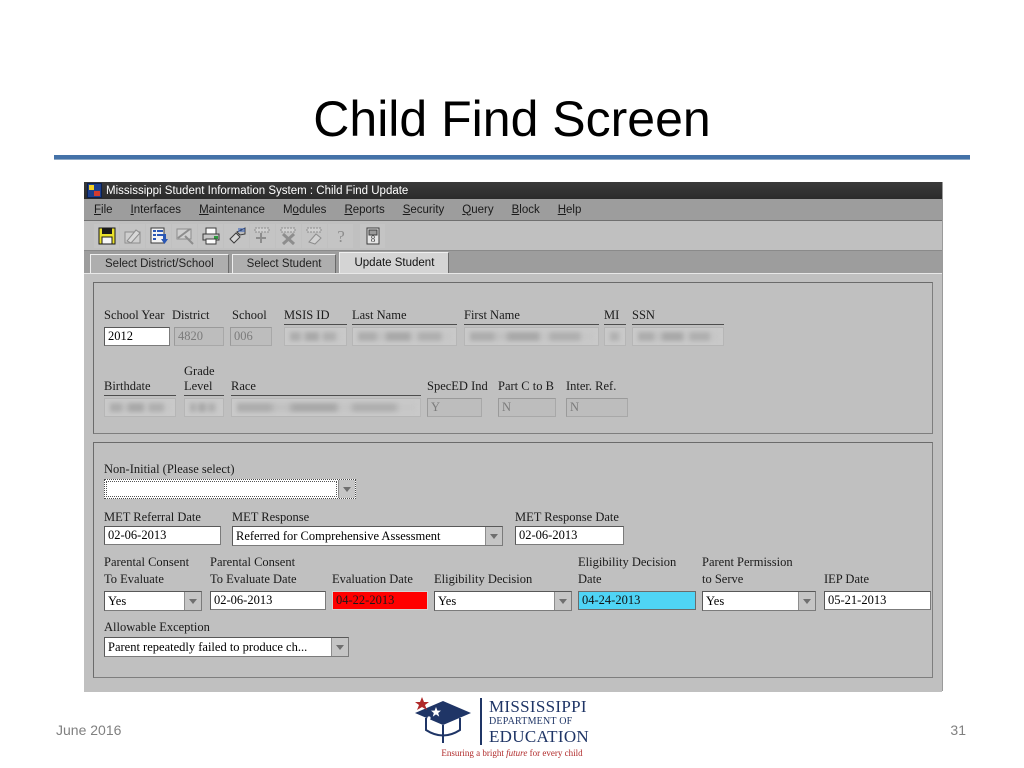  I want to click on label-evaluation-date: Evaluation Date, so click(372, 579).